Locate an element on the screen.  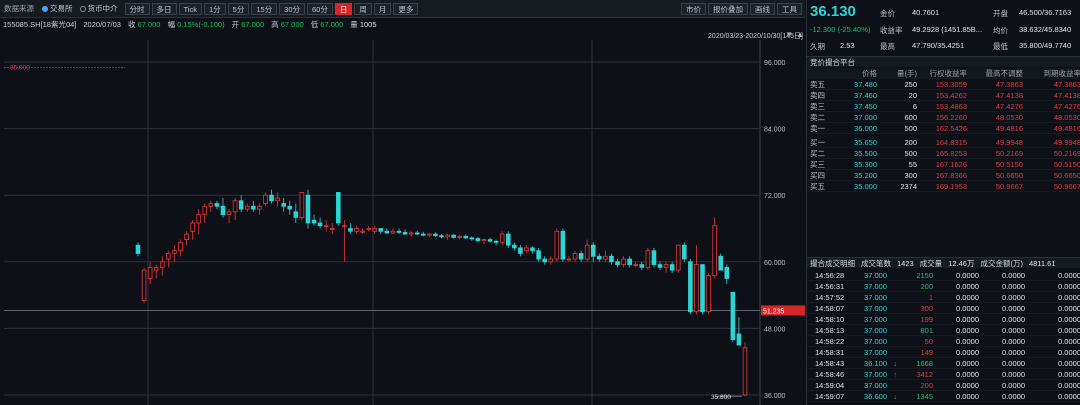
period-tab: 60分 is located at coordinates (320, 8).